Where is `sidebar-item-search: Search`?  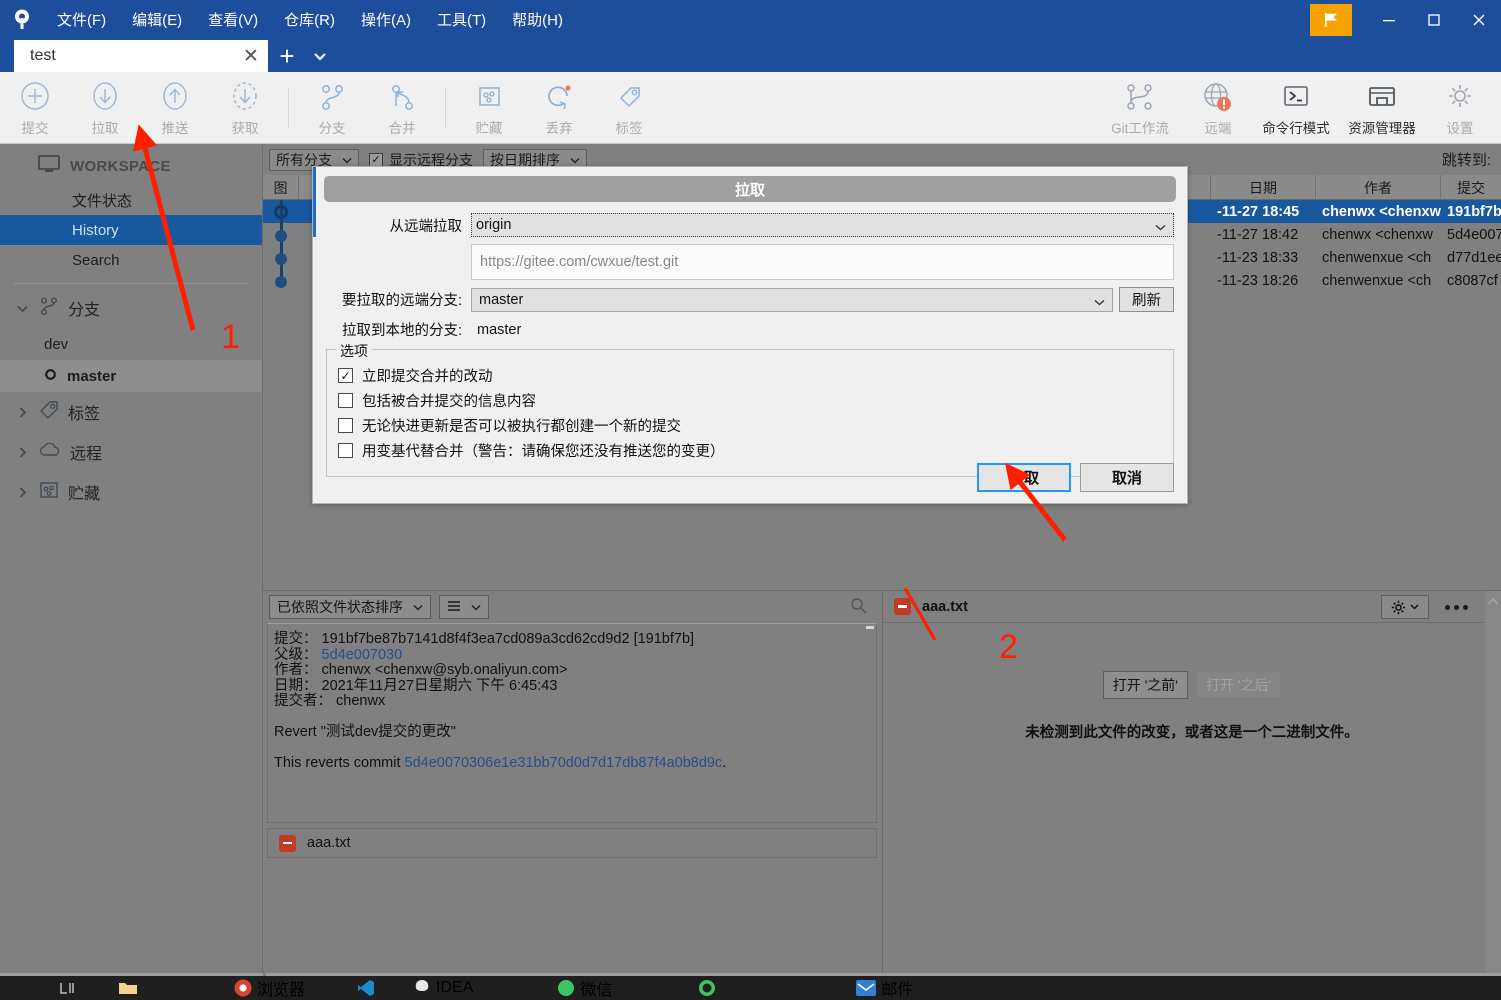 sidebar-item-search: Search is located at coordinates (131, 260).